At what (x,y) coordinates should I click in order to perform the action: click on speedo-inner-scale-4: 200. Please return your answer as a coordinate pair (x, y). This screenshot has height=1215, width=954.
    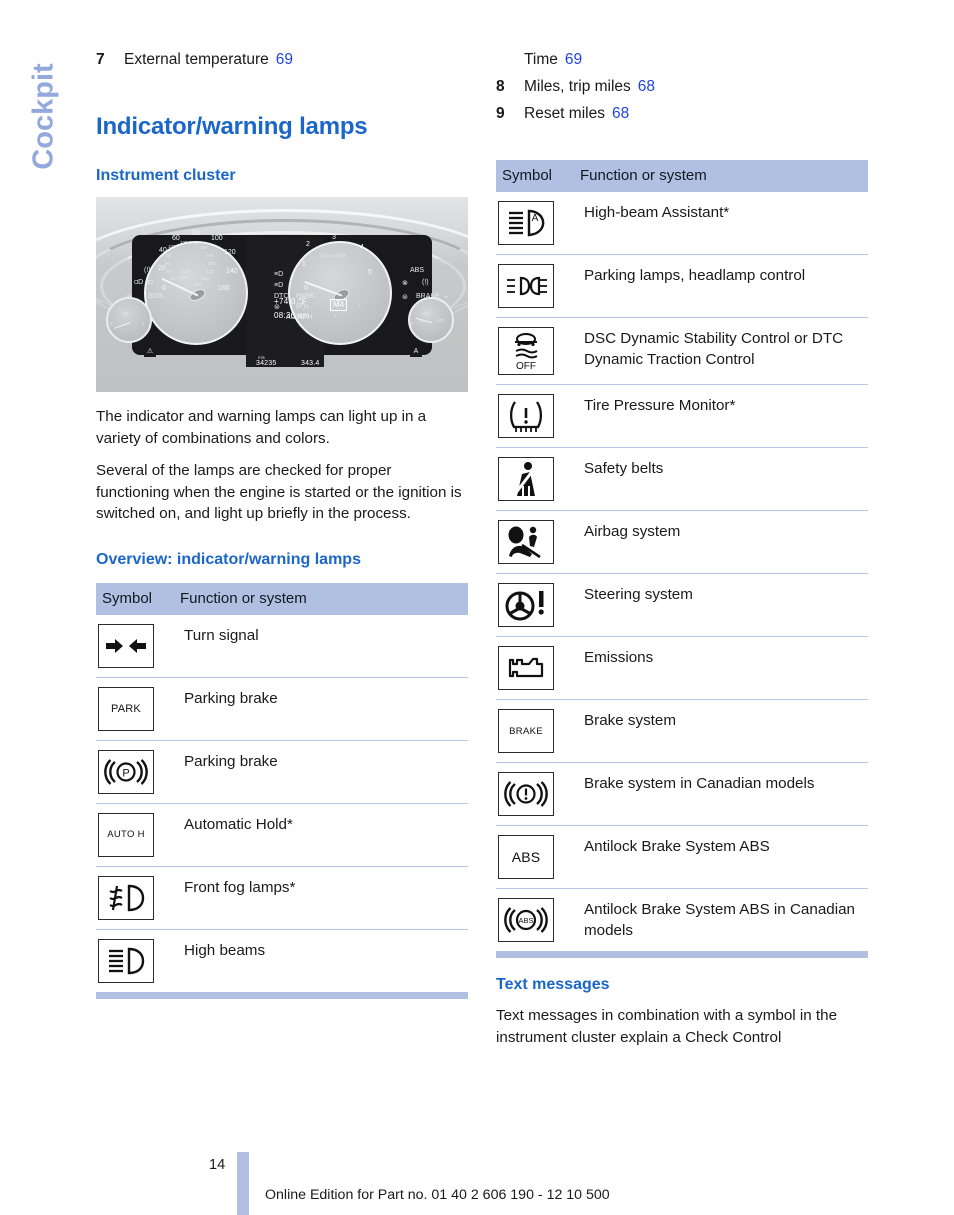
    Looking at the image, I should click on (212, 263).